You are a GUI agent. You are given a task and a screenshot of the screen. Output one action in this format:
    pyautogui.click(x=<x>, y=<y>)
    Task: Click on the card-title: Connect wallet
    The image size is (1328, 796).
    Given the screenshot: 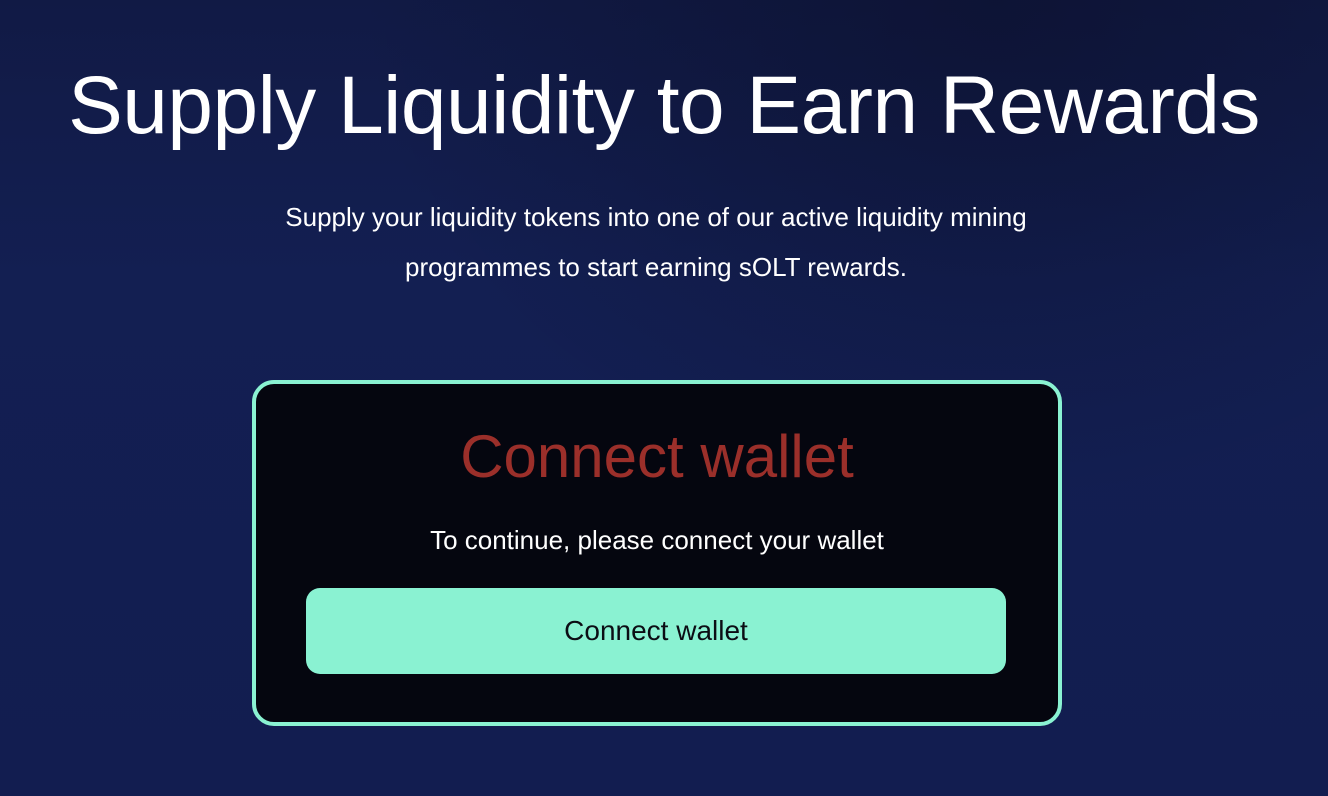 What is the action you would take?
    pyautogui.click(x=657, y=456)
    